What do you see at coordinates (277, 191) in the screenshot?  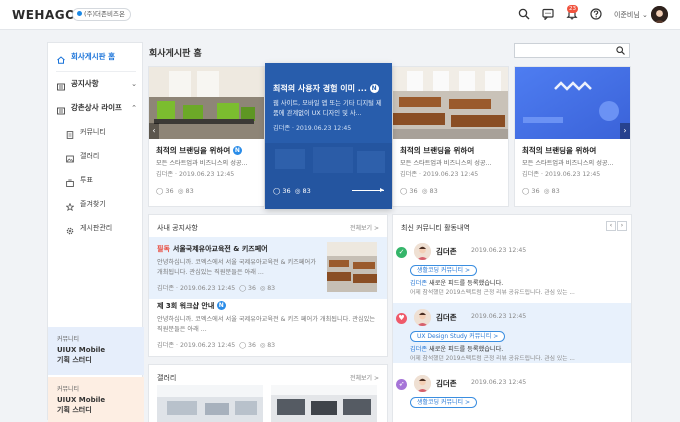 I see `comment-icon: ◯` at bounding box center [277, 191].